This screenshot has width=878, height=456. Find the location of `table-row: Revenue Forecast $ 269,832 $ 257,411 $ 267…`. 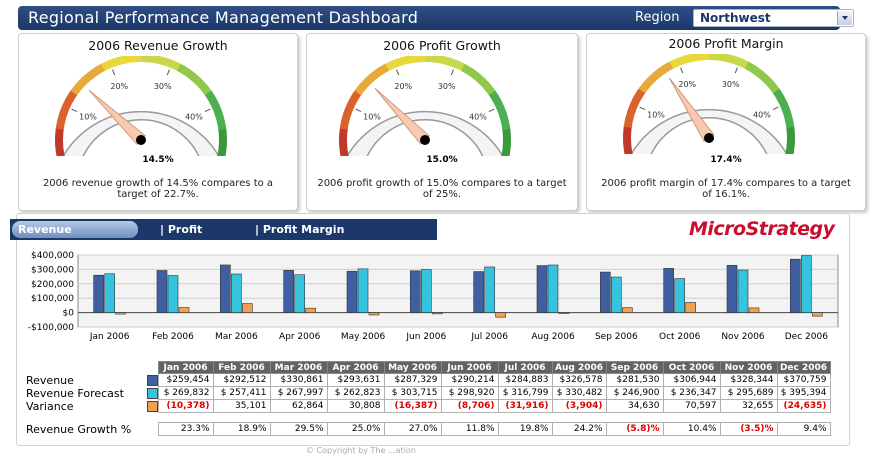

table-row: Revenue Forecast $ 269,832 $ 257,411 $ 267… is located at coordinates (427, 393).